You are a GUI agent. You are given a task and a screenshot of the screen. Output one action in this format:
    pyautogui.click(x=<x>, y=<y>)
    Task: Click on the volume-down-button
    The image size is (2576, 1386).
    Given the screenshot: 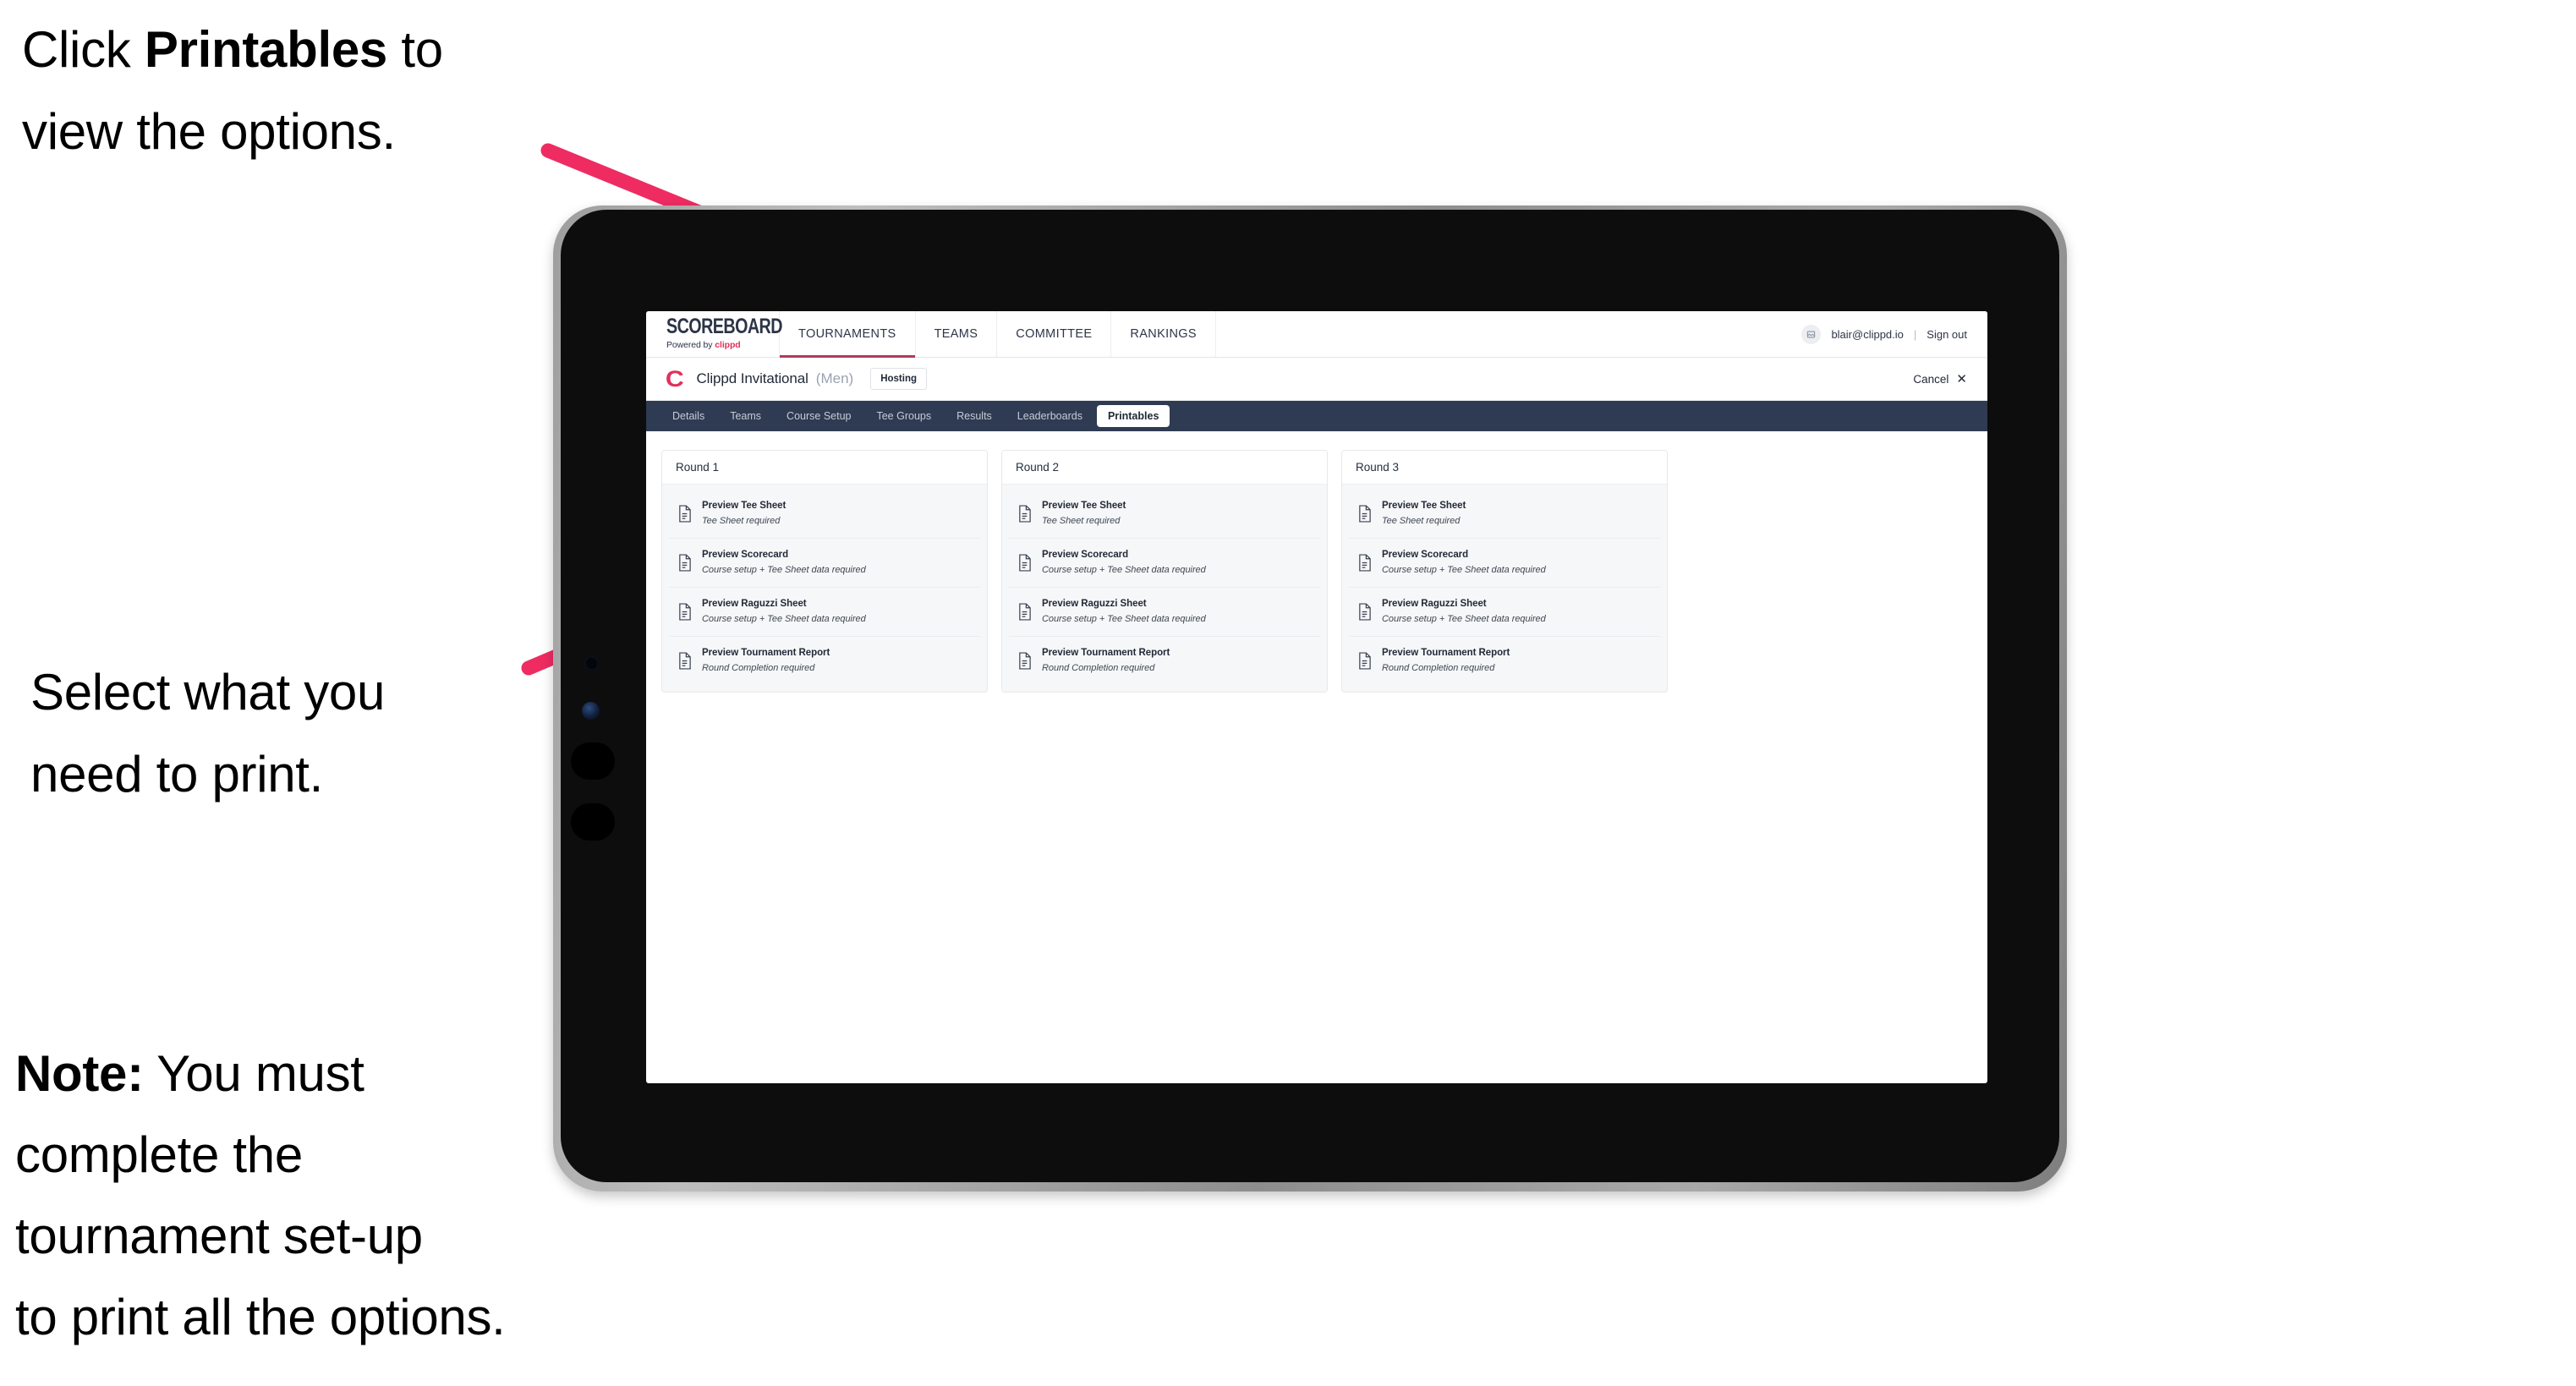 What is the action you would take?
    pyautogui.click(x=593, y=822)
    